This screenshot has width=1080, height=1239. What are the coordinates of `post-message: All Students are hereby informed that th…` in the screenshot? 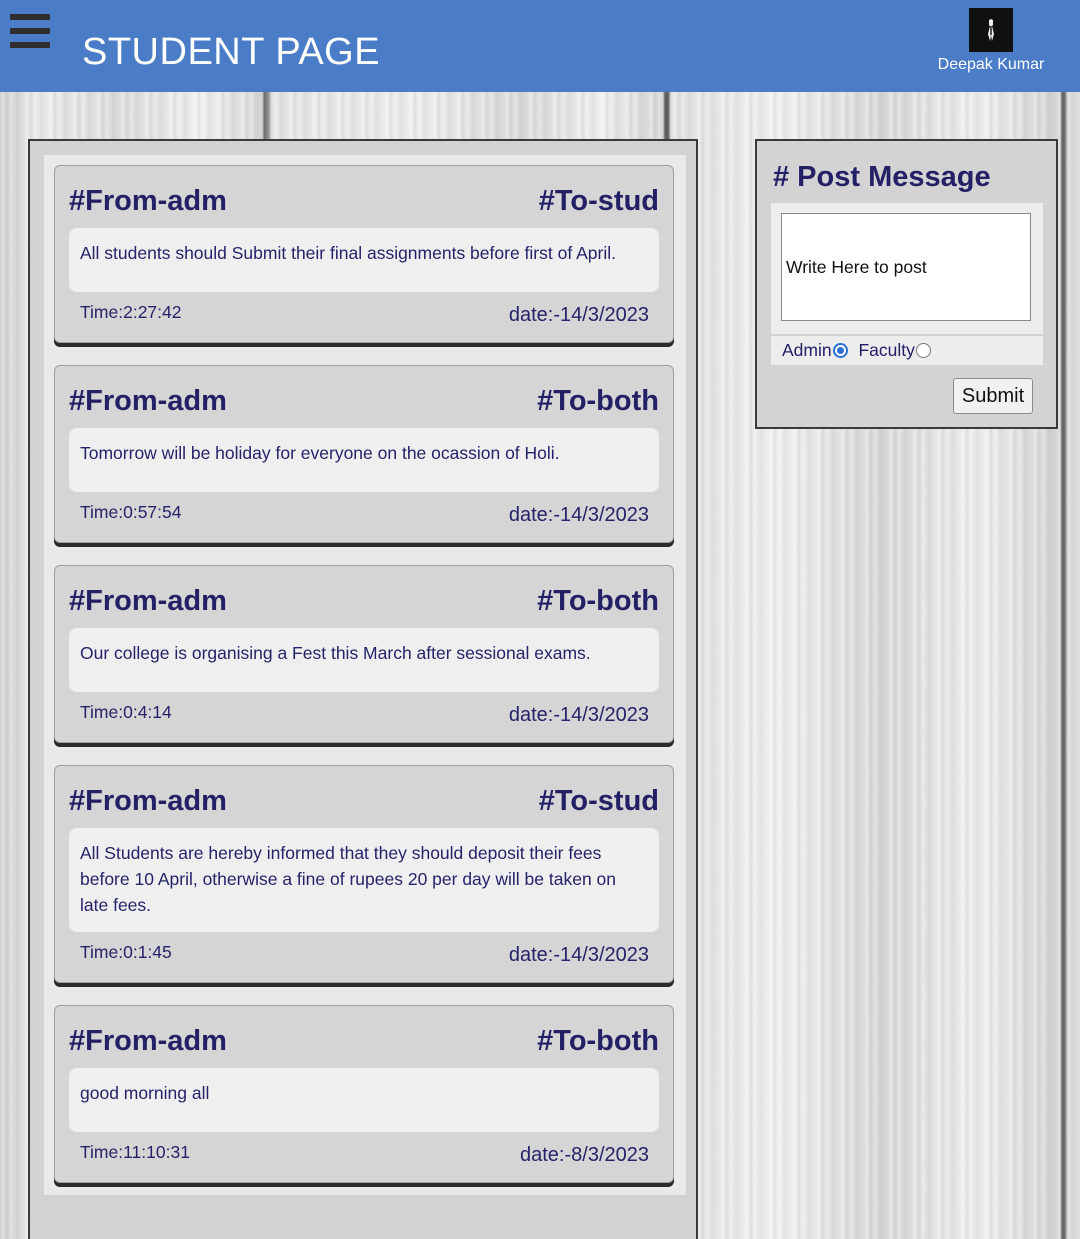 It's located at (364, 880).